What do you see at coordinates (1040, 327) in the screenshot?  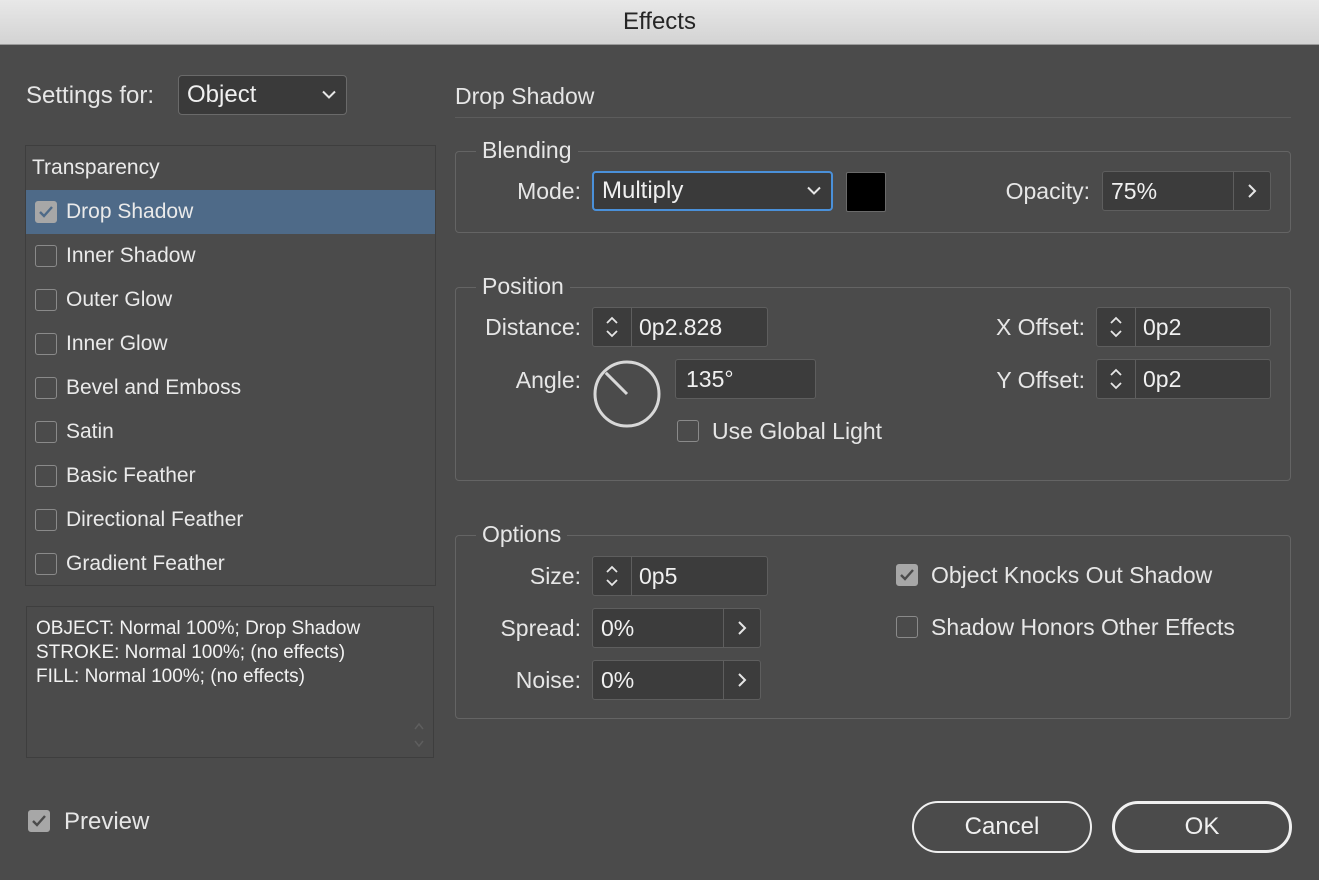 I see `x-offset-label: X Offset:` at bounding box center [1040, 327].